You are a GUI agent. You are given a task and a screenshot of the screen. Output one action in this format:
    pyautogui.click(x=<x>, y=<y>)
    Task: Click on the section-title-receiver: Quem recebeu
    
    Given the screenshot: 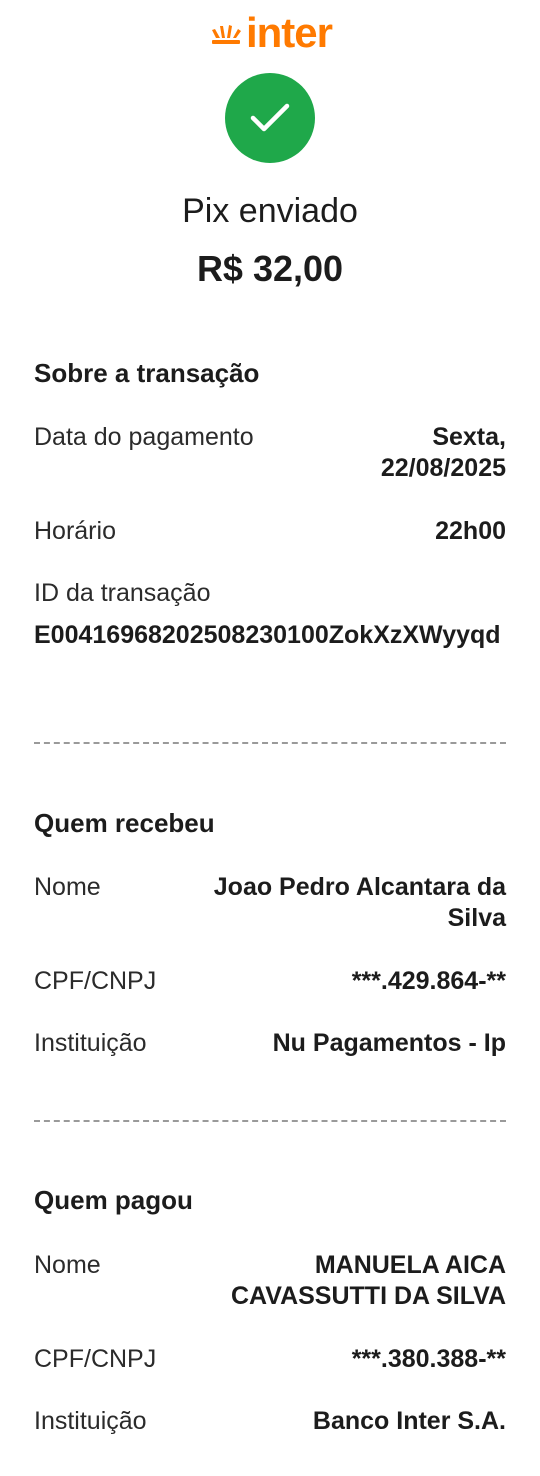 What is the action you would take?
    pyautogui.click(x=124, y=823)
    